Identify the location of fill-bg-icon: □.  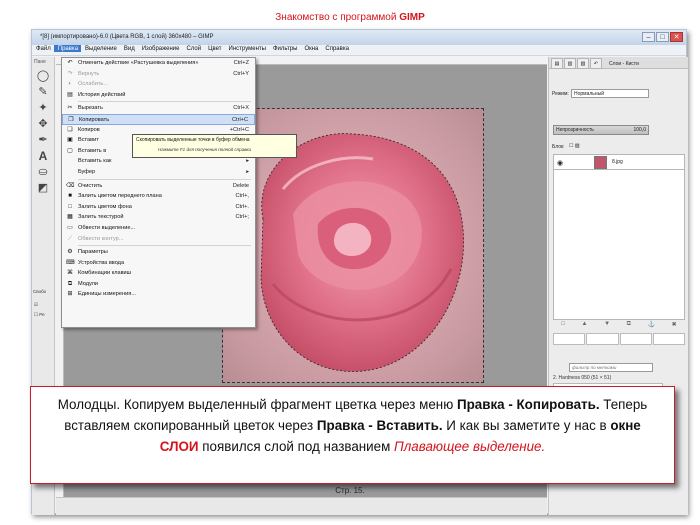
(70, 206).